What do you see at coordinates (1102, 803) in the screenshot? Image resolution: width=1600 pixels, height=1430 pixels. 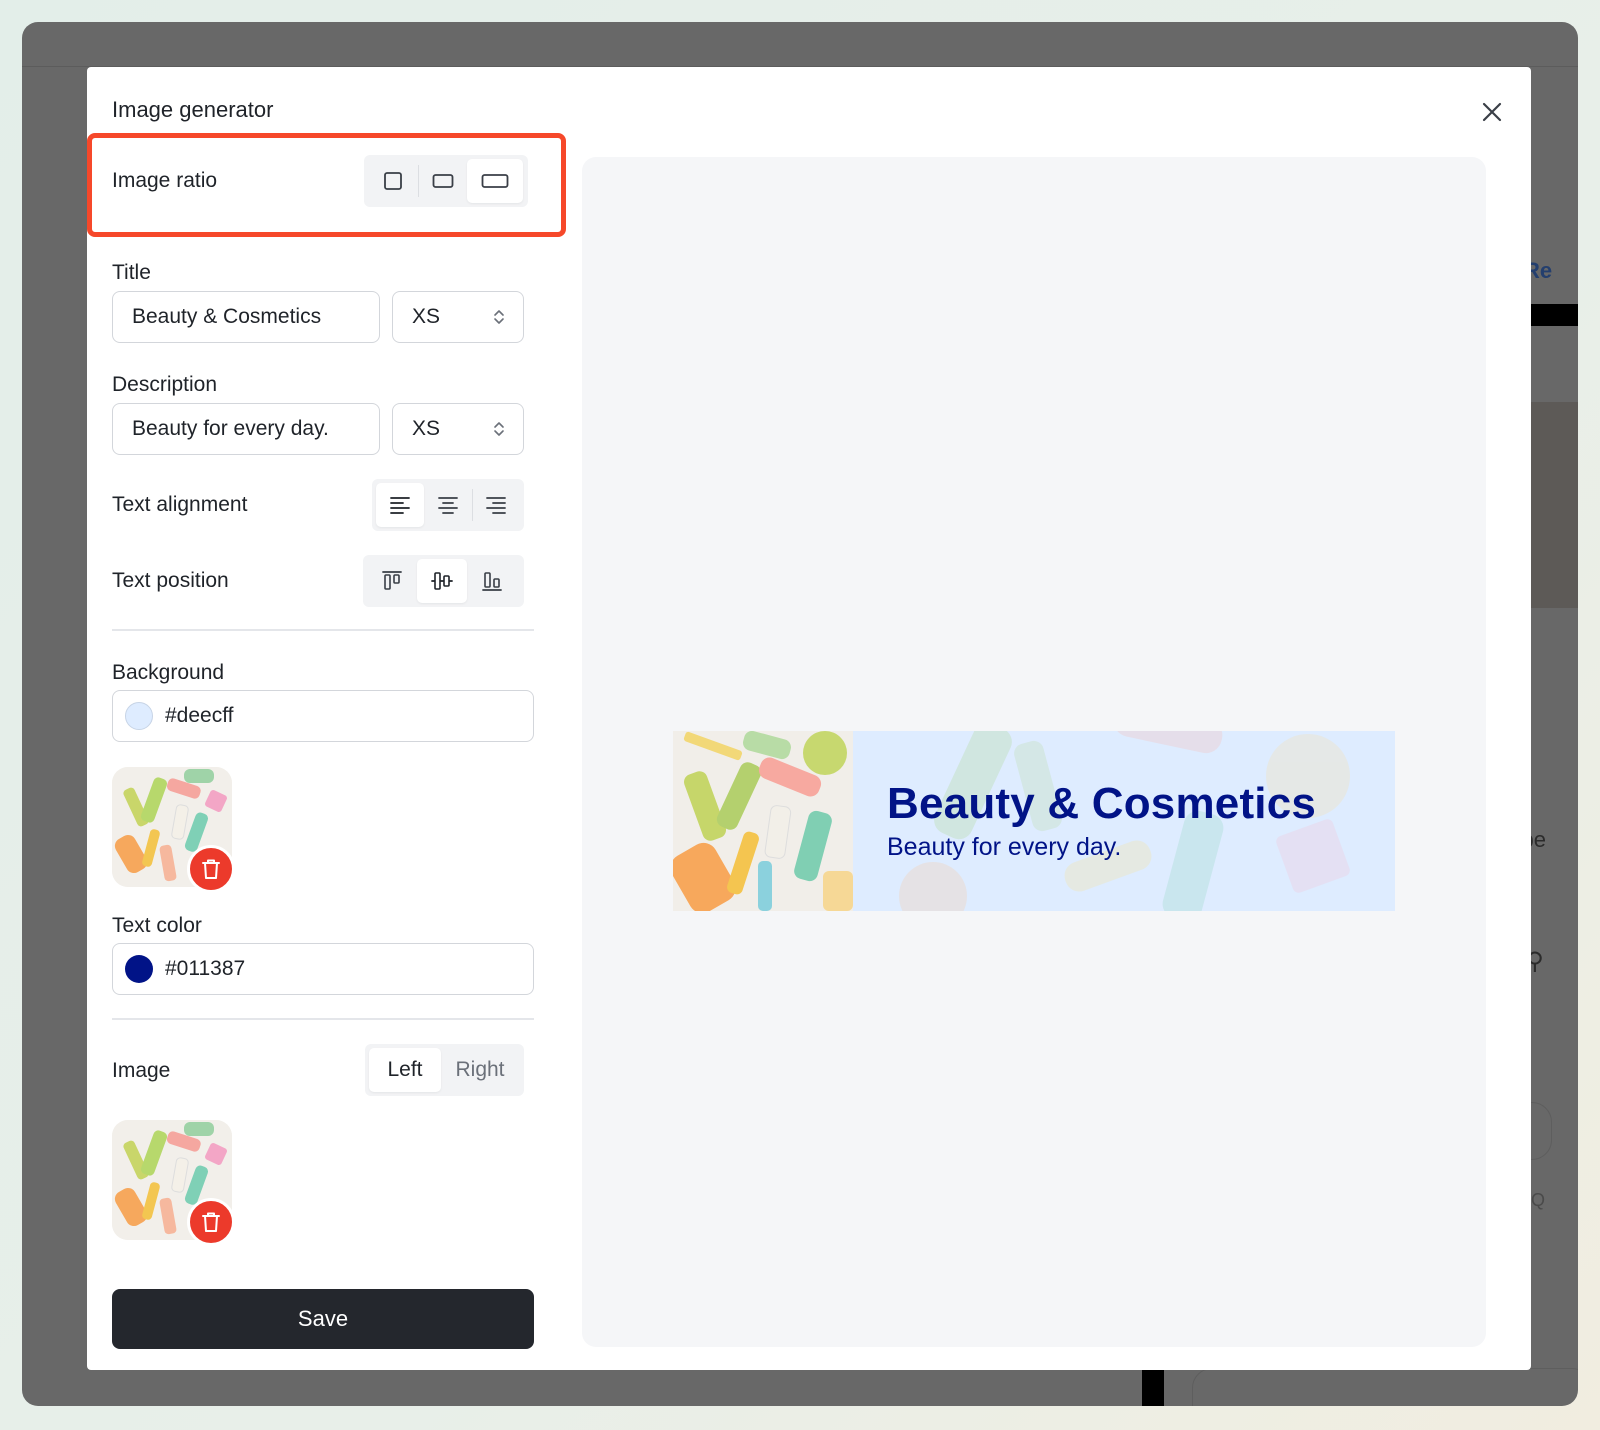 I see `banner-title: Beauty & Cosmetics` at bounding box center [1102, 803].